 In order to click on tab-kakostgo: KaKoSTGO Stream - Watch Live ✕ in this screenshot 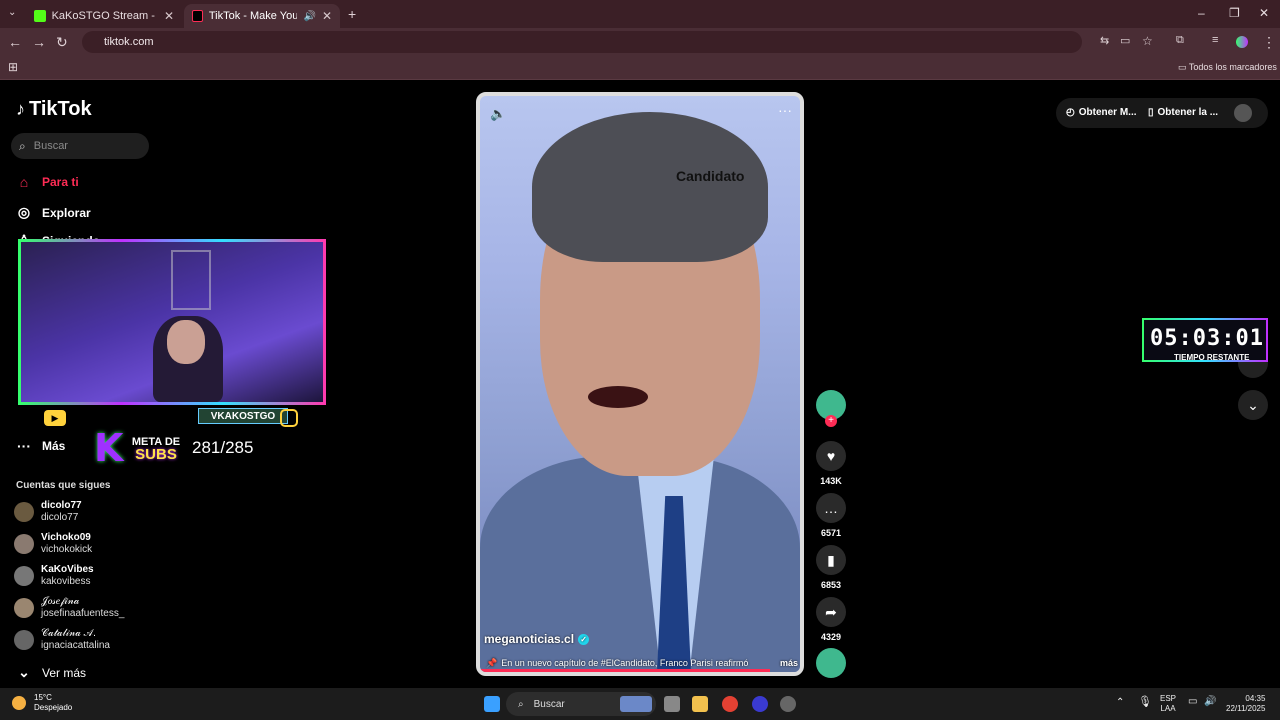, I will do `click(104, 16)`.